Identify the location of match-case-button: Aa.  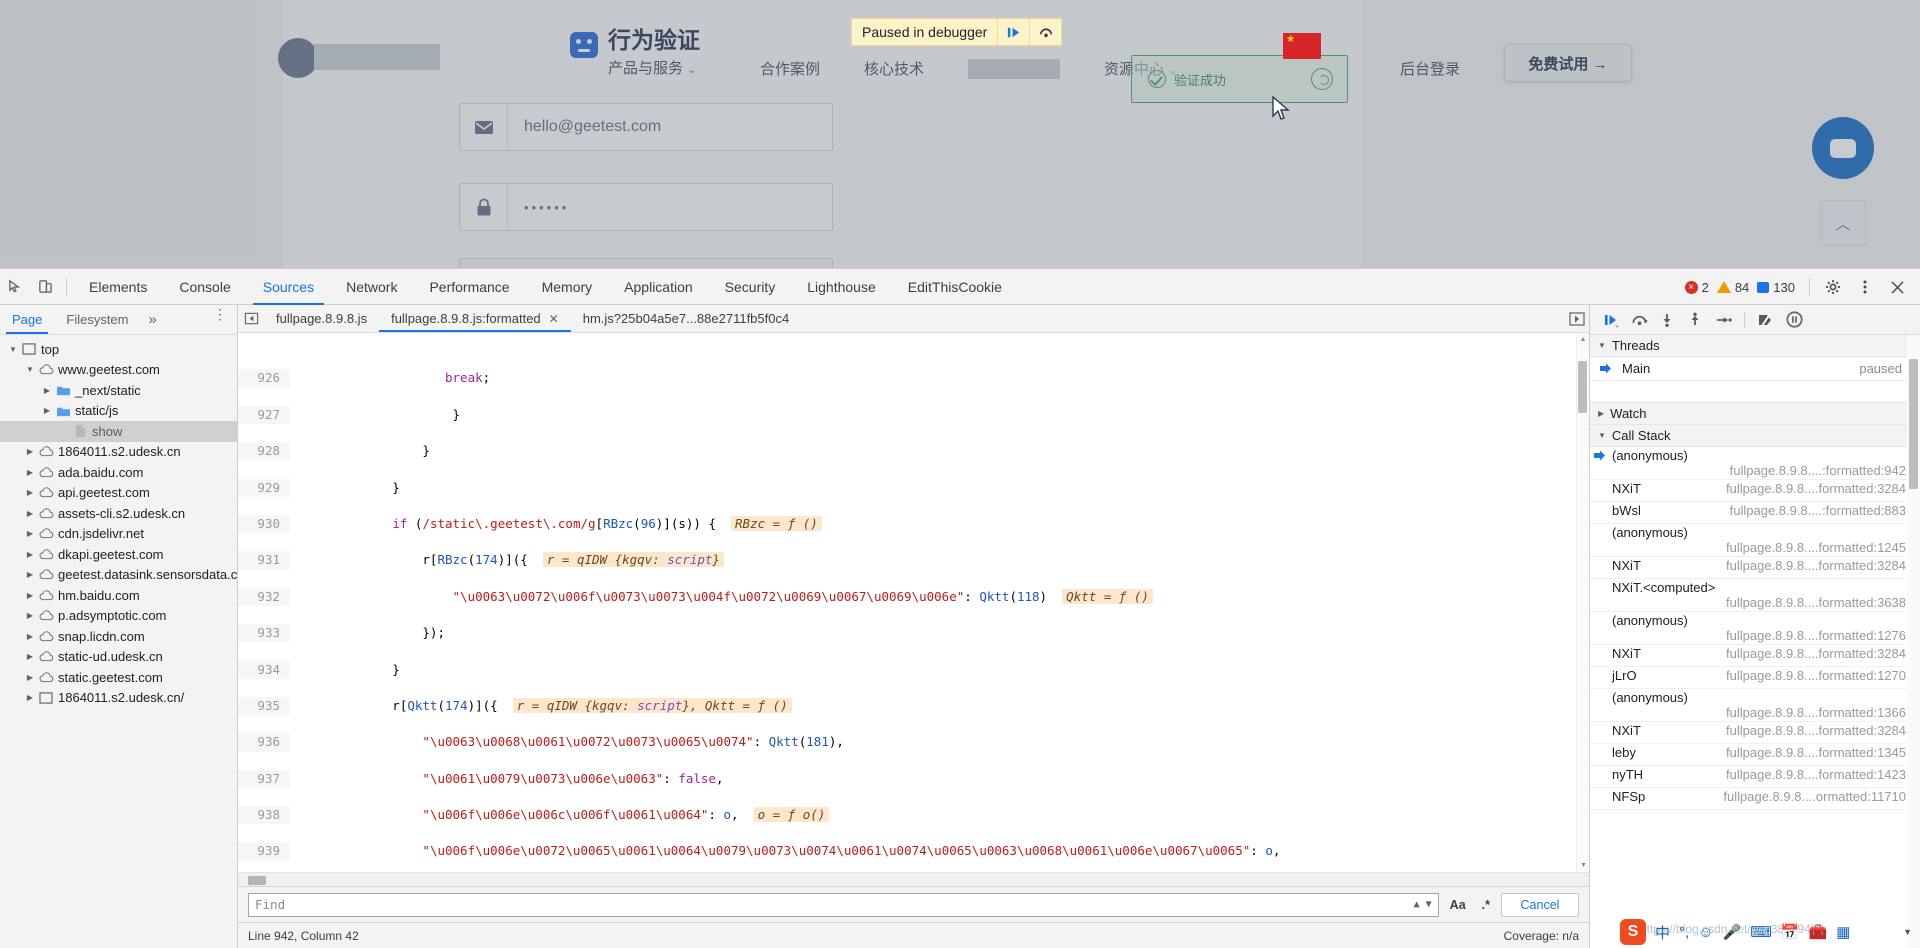
(1458, 905).